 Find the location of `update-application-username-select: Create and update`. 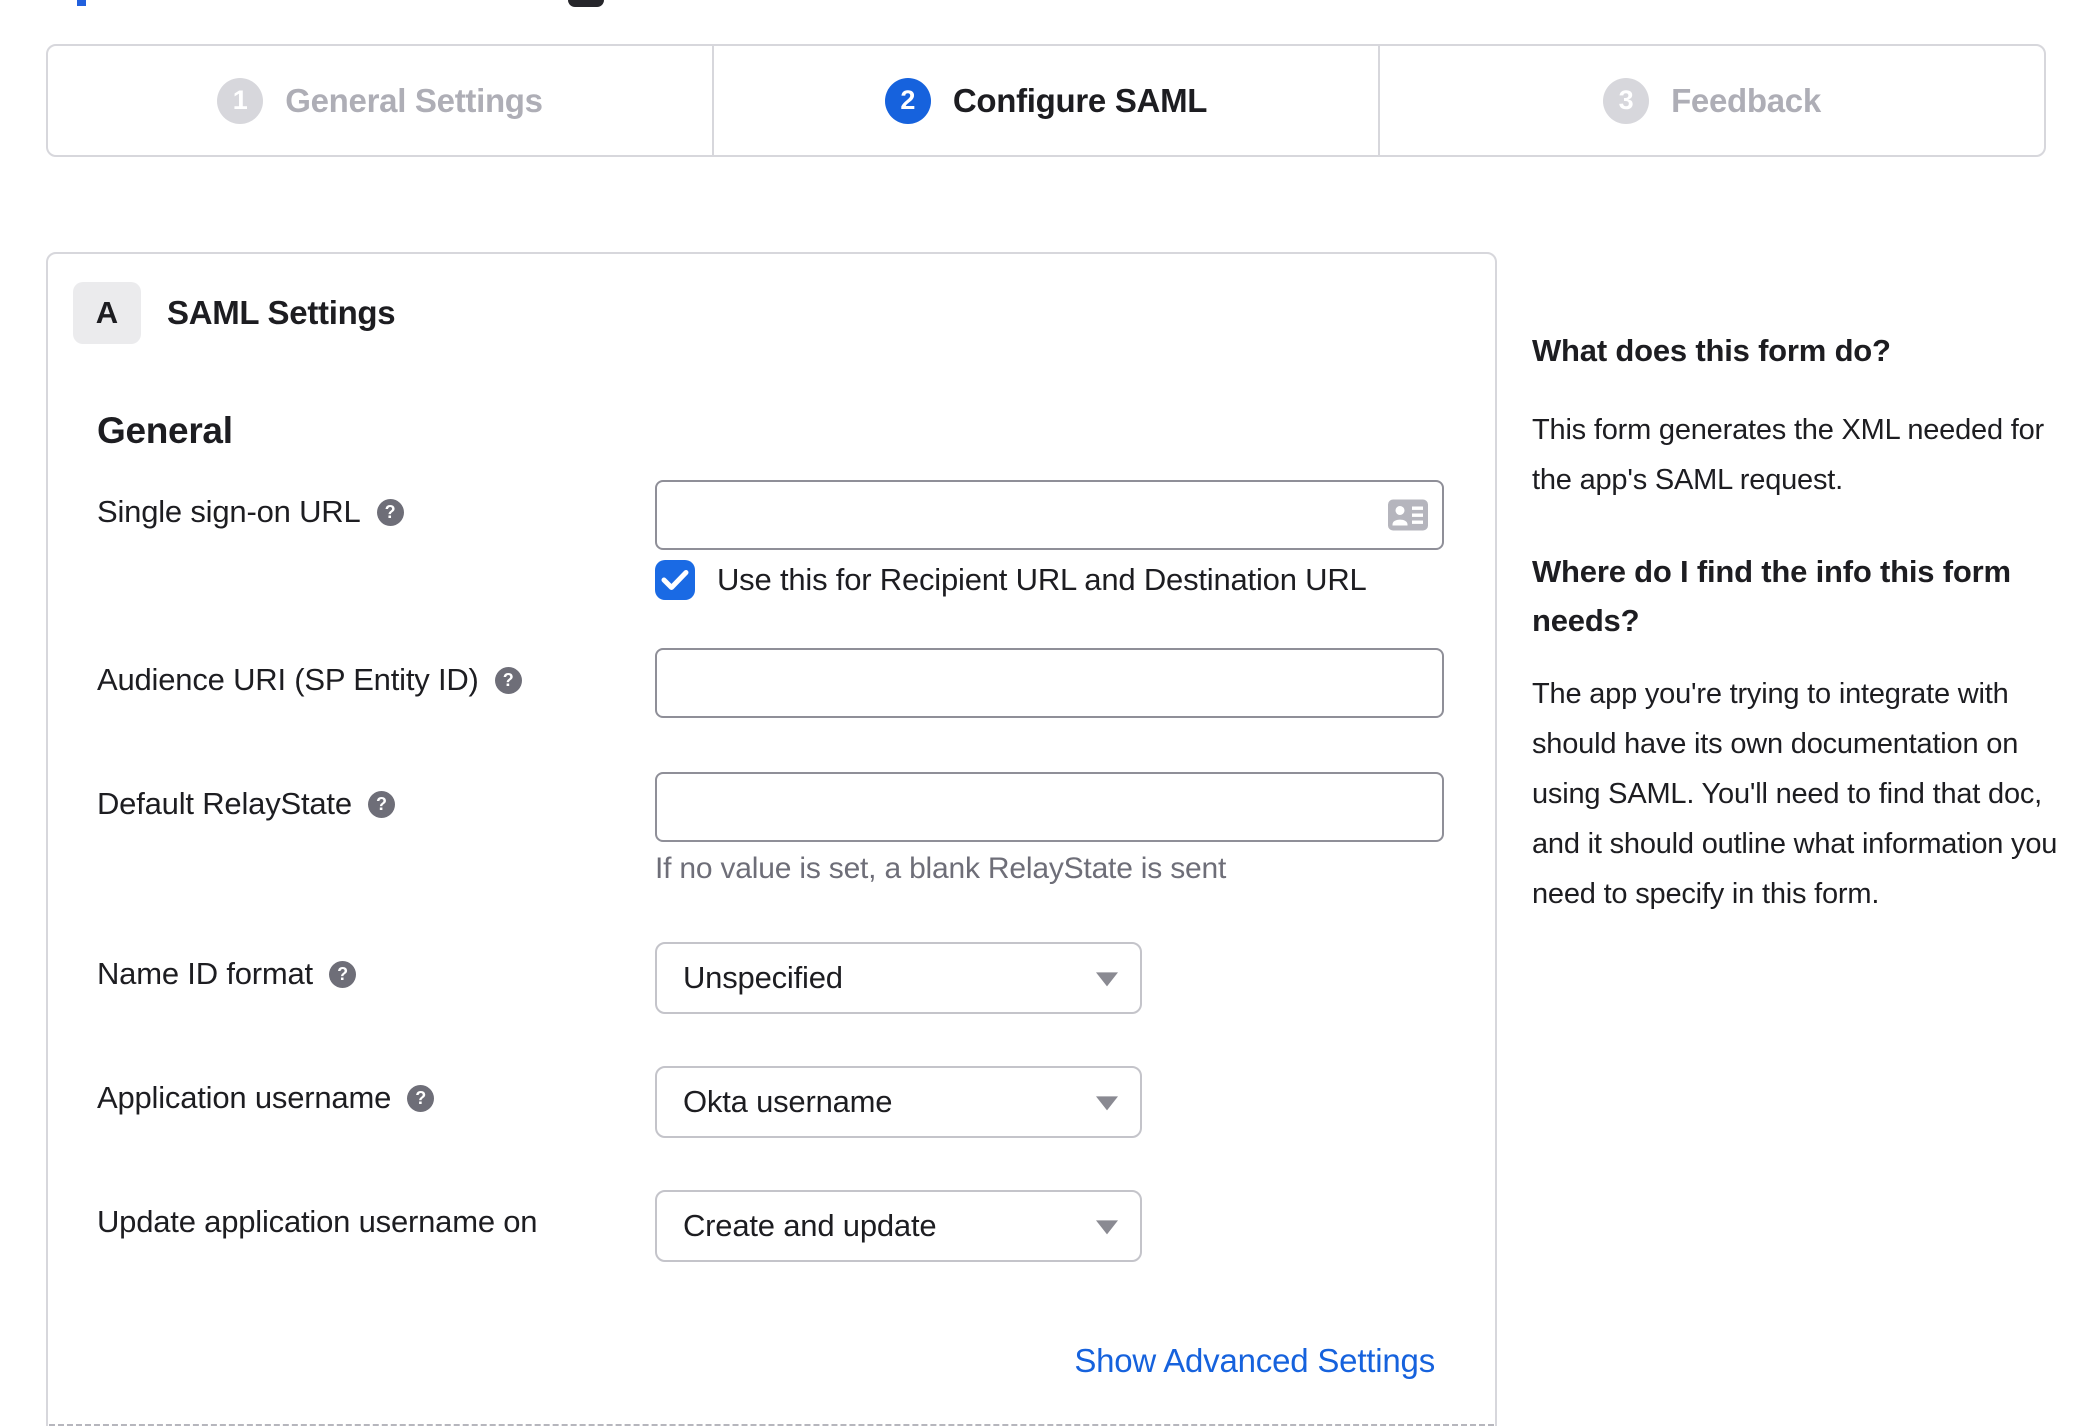

update-application-username-select: Create and update is located at coordinates (898, 1226).